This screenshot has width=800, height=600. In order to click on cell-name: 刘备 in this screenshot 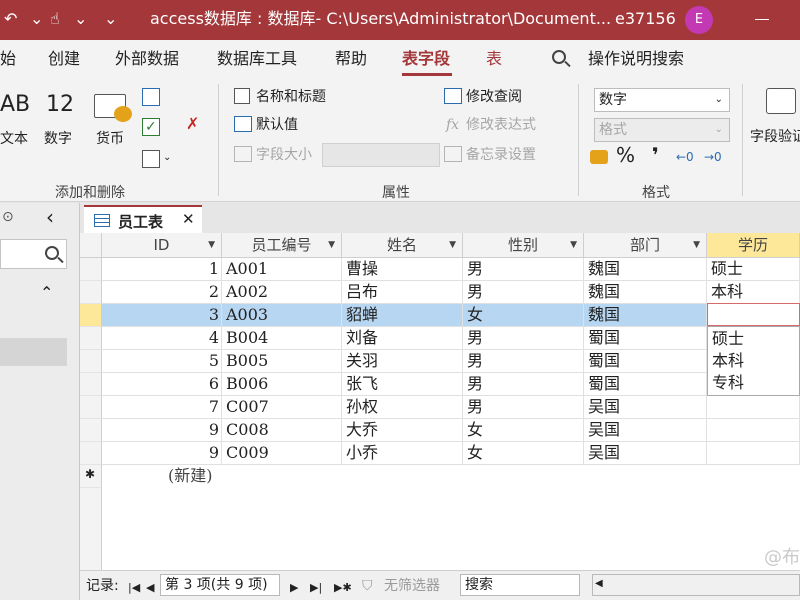, I will do `click(402, 338)`.